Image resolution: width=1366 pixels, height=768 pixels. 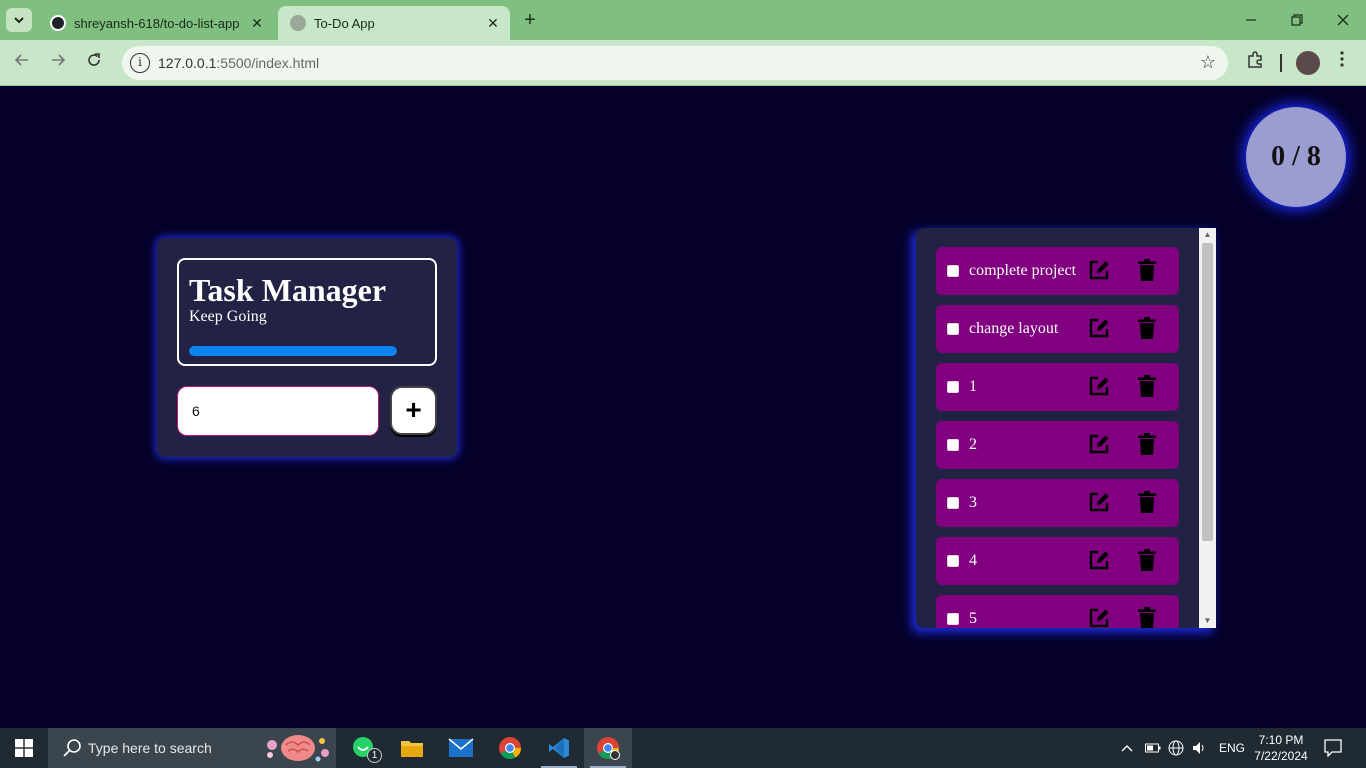 I want to click on url-text: 127.0.0.1:5500/index.html, so click(x=238, y=63).